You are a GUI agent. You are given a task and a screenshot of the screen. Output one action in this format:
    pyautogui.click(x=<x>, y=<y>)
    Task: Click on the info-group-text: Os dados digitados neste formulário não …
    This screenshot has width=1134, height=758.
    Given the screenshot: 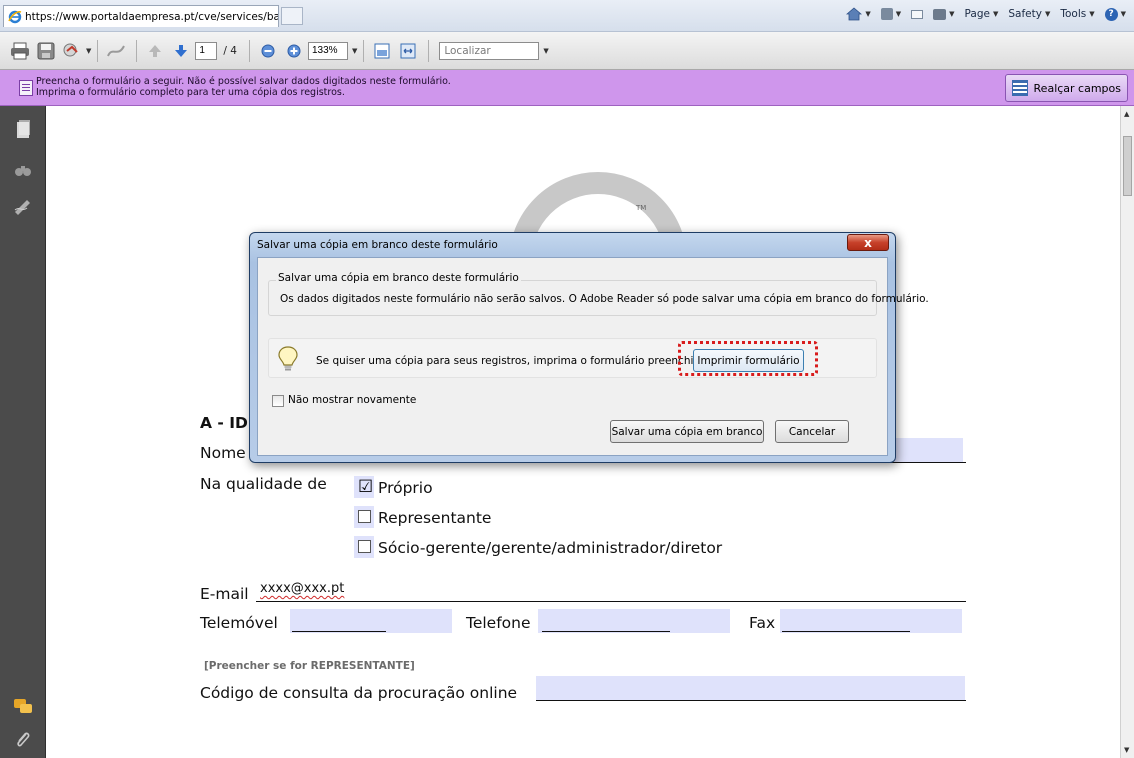 What is the action you would take?
    pyautogui.click(x=604, y=299)
    